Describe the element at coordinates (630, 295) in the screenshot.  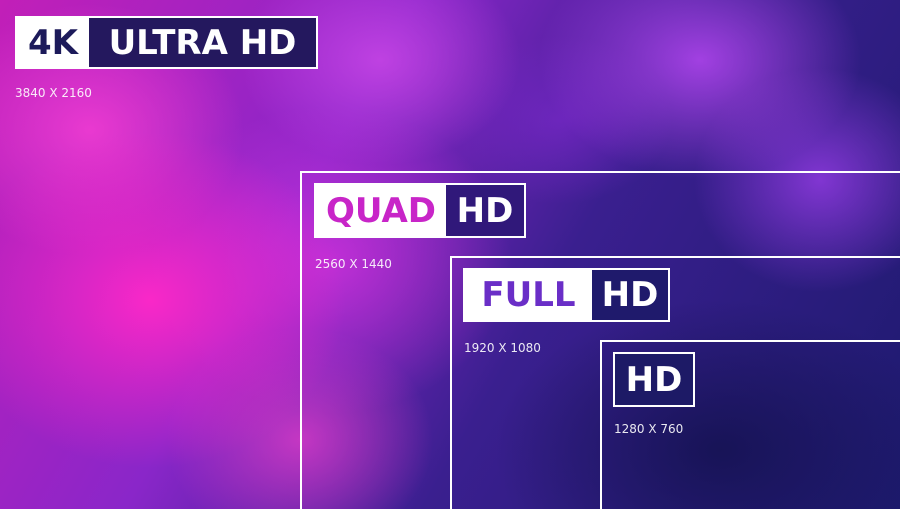
I see `badge-full-hd-label: HD` at that location.